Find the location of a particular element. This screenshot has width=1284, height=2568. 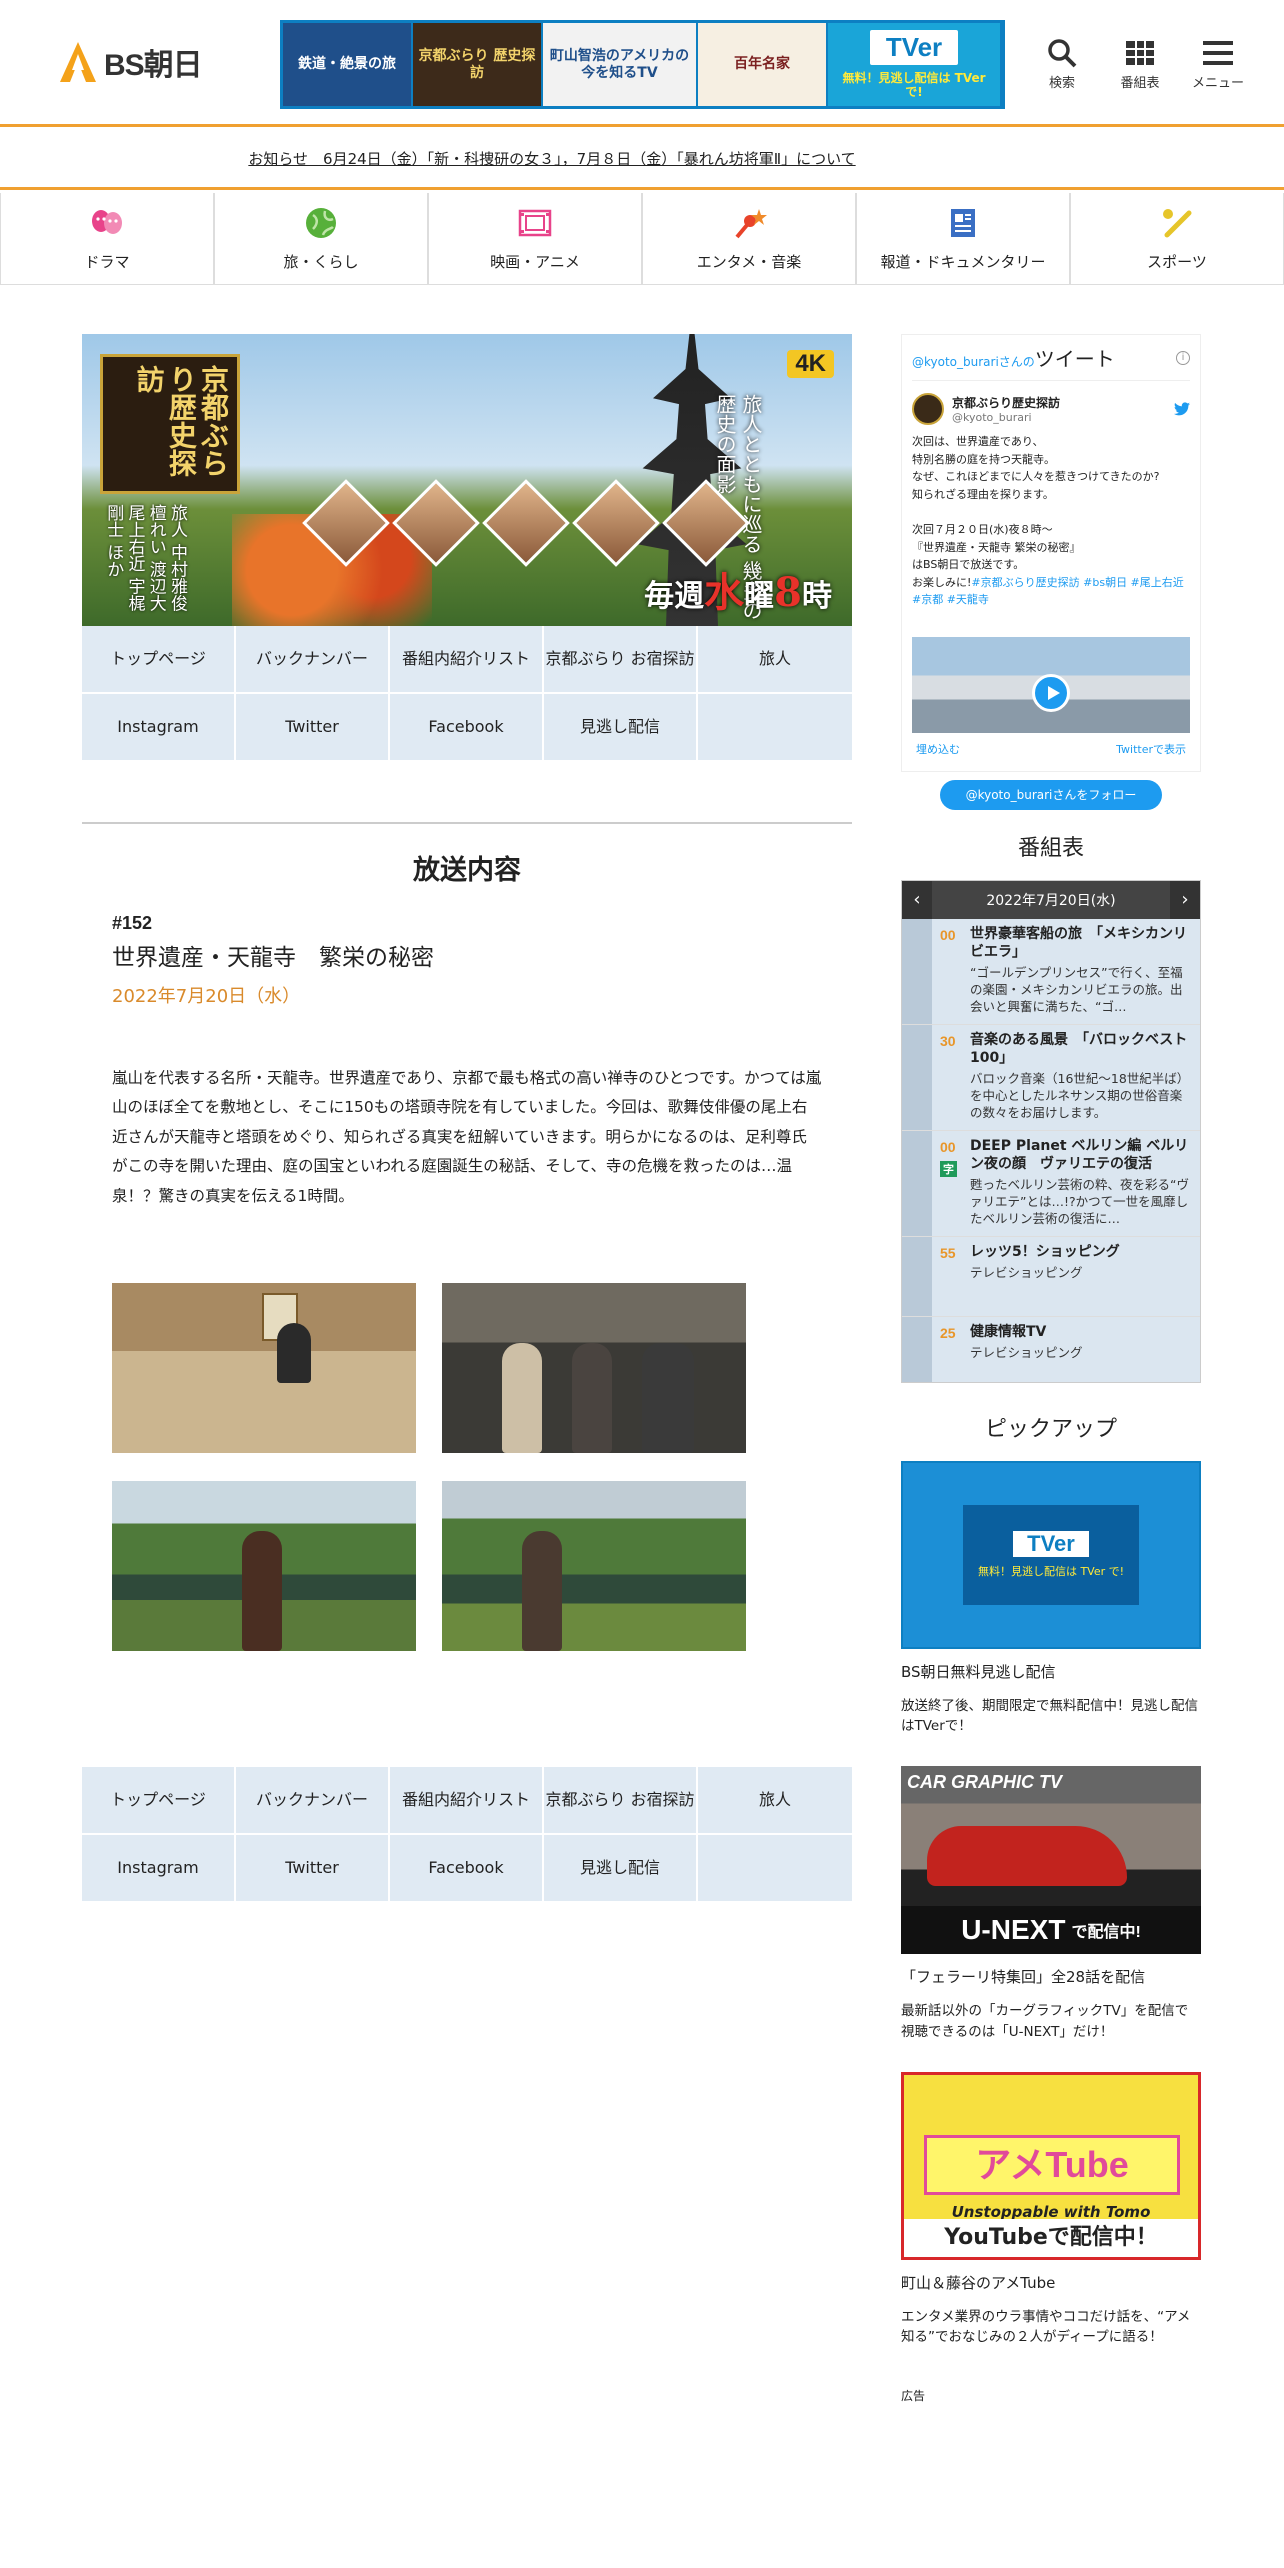

newspaper-icon is located at coordinates (963, 223).